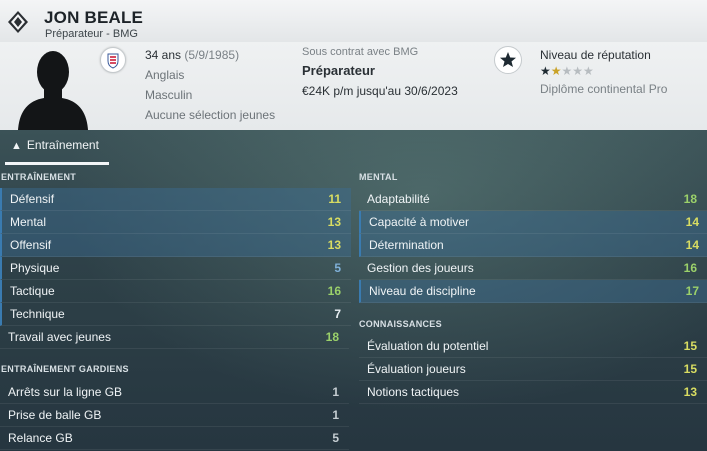 The width and height of the screenshot is (707, 451). What do you see at coordinates (400, 324) in the screenshot?
I see `section-title-knowledge: CONNAISSANCES` at bounding box center [400, 324].